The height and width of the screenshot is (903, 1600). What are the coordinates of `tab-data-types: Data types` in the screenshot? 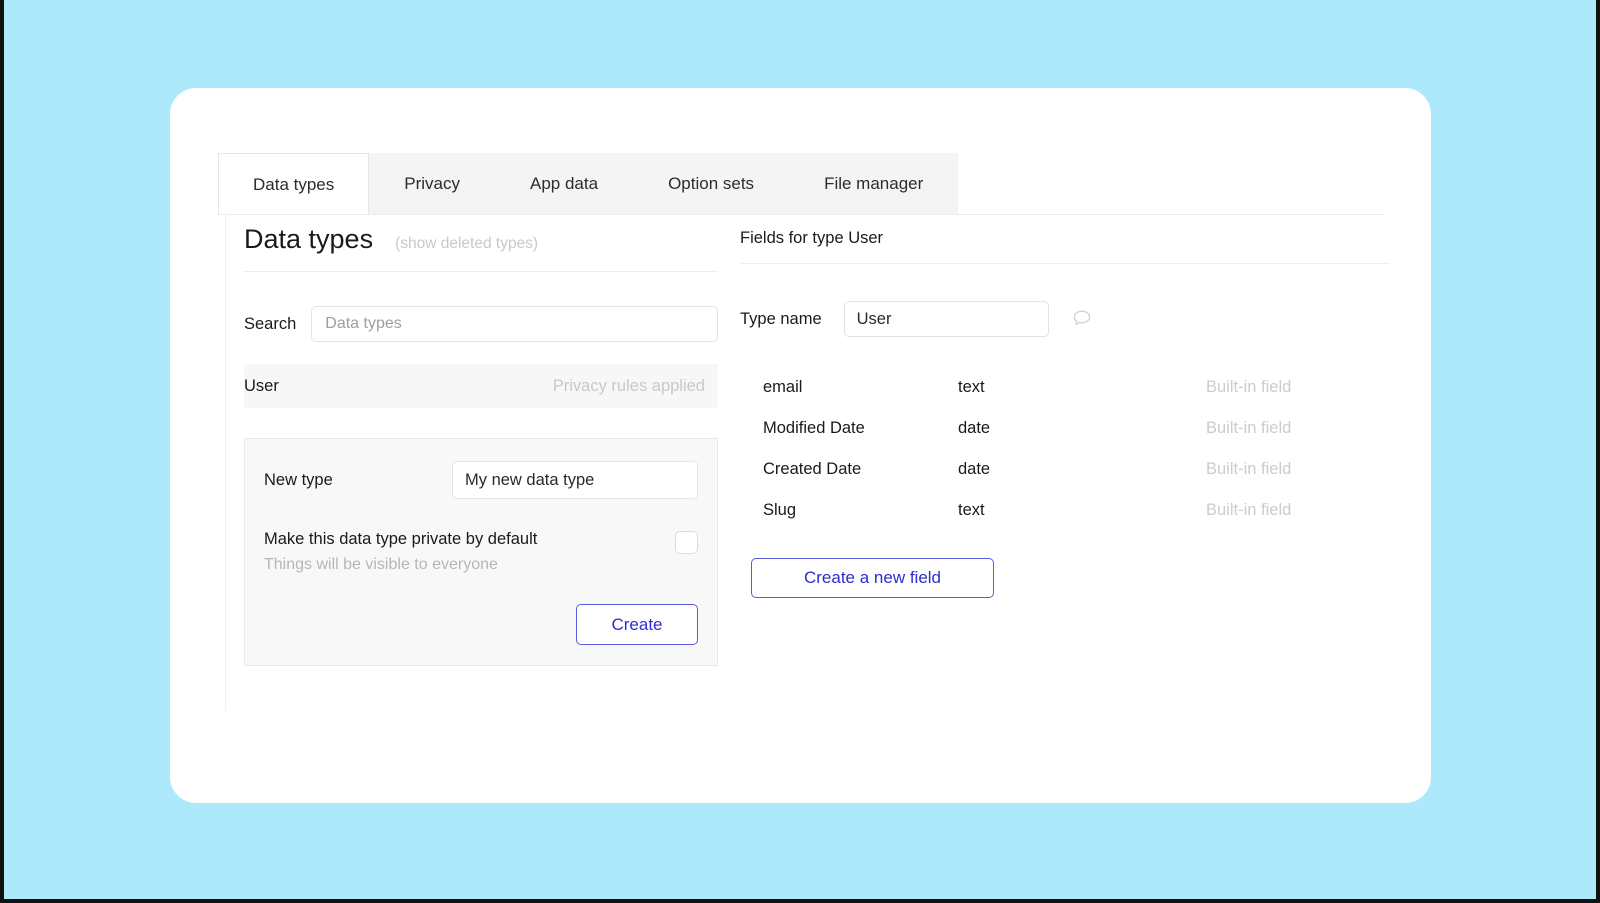 It's located at (294, 184).